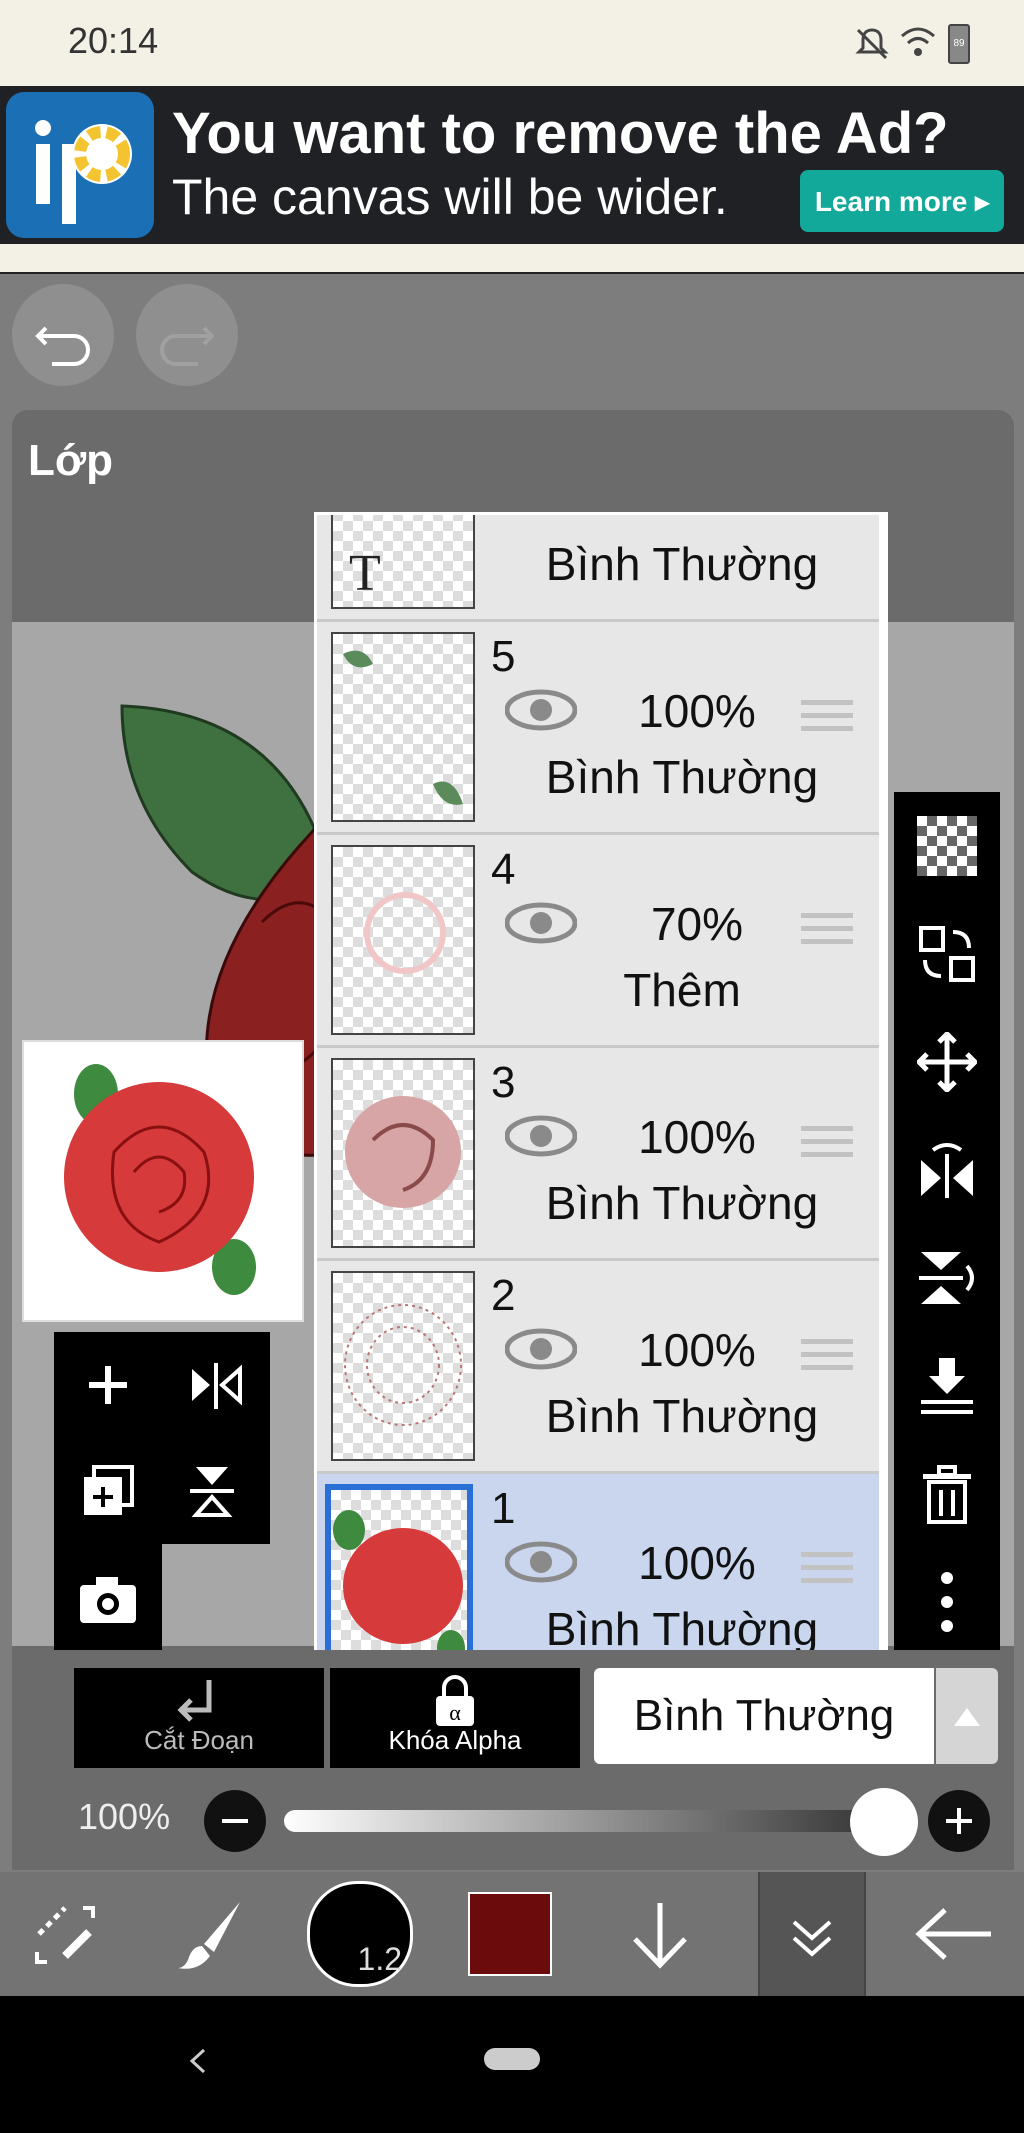  Describe the element at coordinates (80, 165) in the screenshot. I see `app-logo-icon` at that location.